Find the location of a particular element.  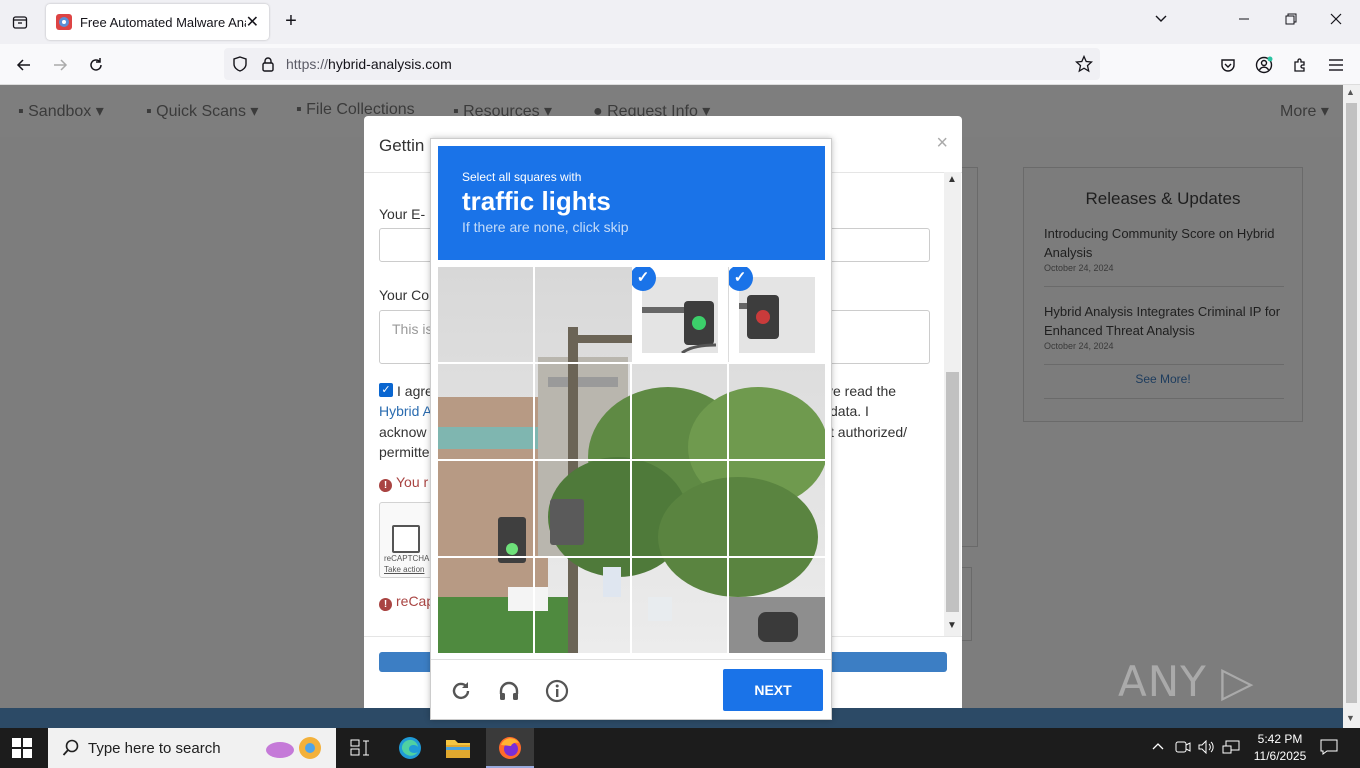

clock-date: 11/6/2025 is located at coordinates (1280, 756).